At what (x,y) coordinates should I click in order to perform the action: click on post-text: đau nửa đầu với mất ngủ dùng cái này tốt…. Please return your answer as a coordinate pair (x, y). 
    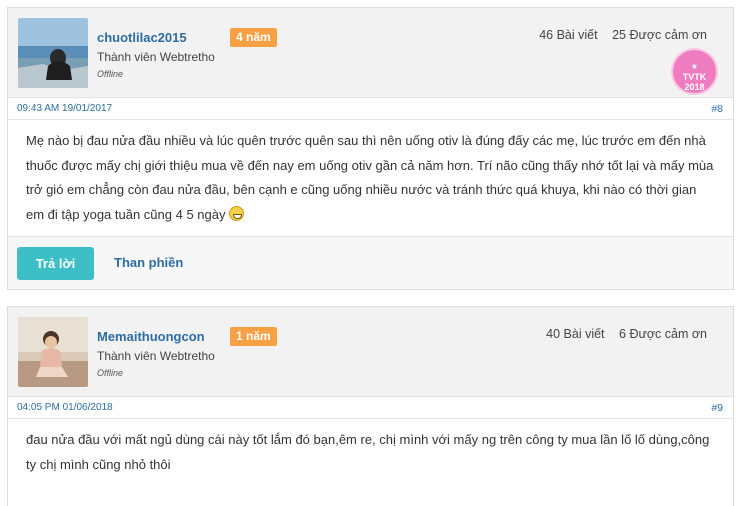
    Looking at the image, I should click on (368, 452).